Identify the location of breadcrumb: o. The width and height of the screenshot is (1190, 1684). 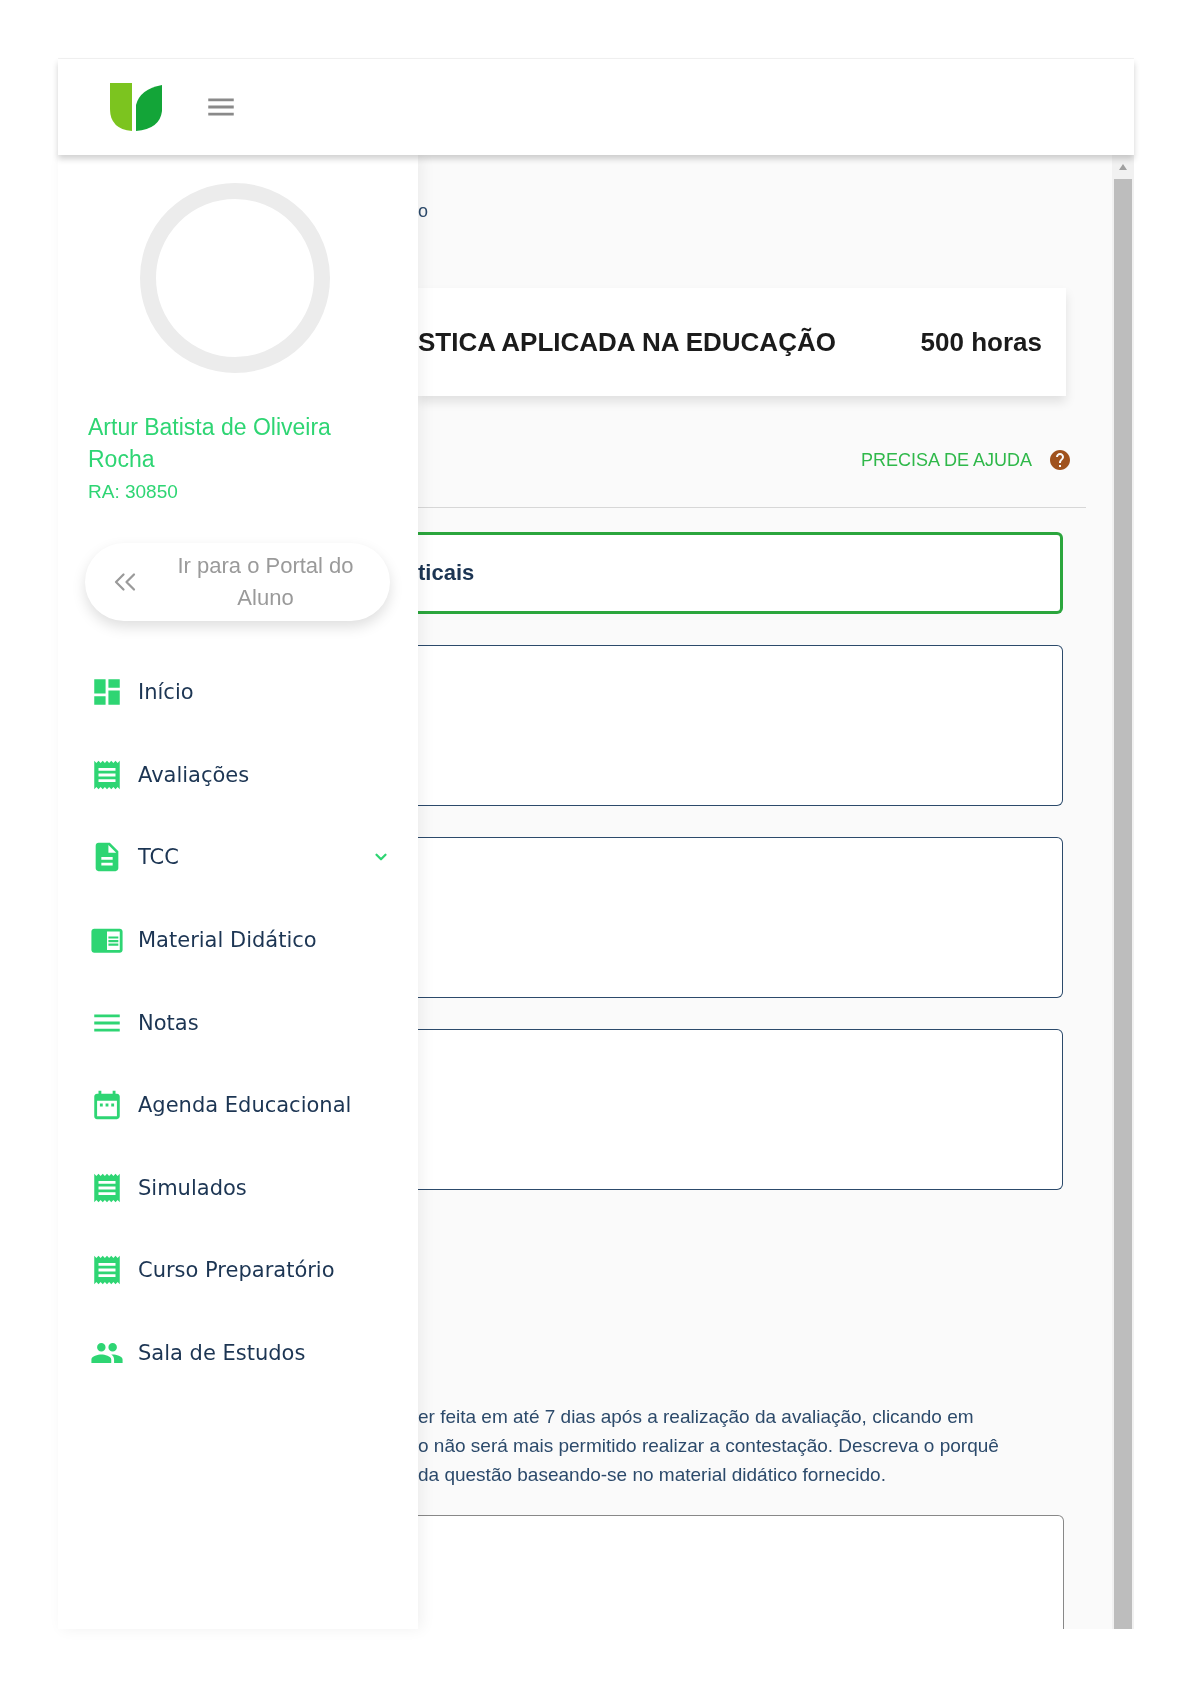
(423, 211).